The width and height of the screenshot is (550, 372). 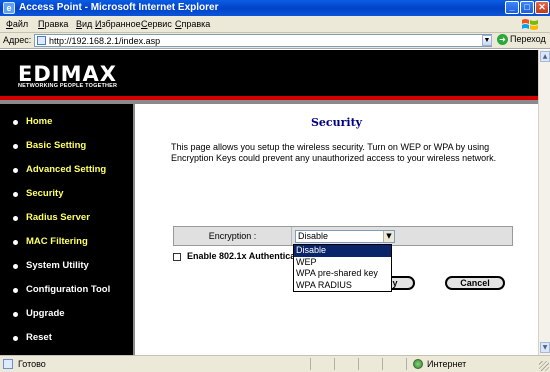 What do you see at coordinates (177, 257) in the screenshot?
I see `enable-8021x-checkbox` at bounding box center [177, 257].